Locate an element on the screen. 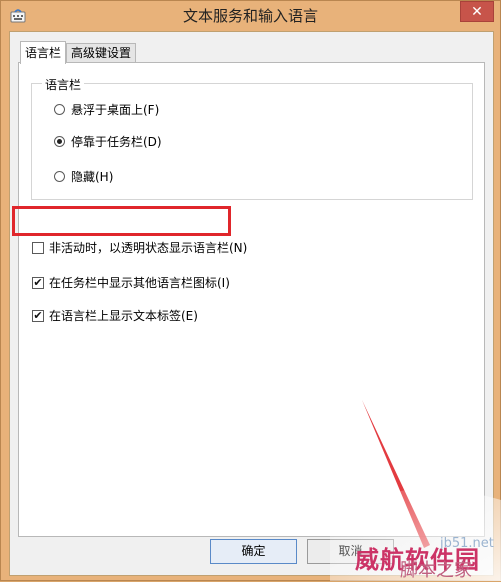  title-bar: 文本服务和输入语言 ✕ is located at coordinates (250, 16).